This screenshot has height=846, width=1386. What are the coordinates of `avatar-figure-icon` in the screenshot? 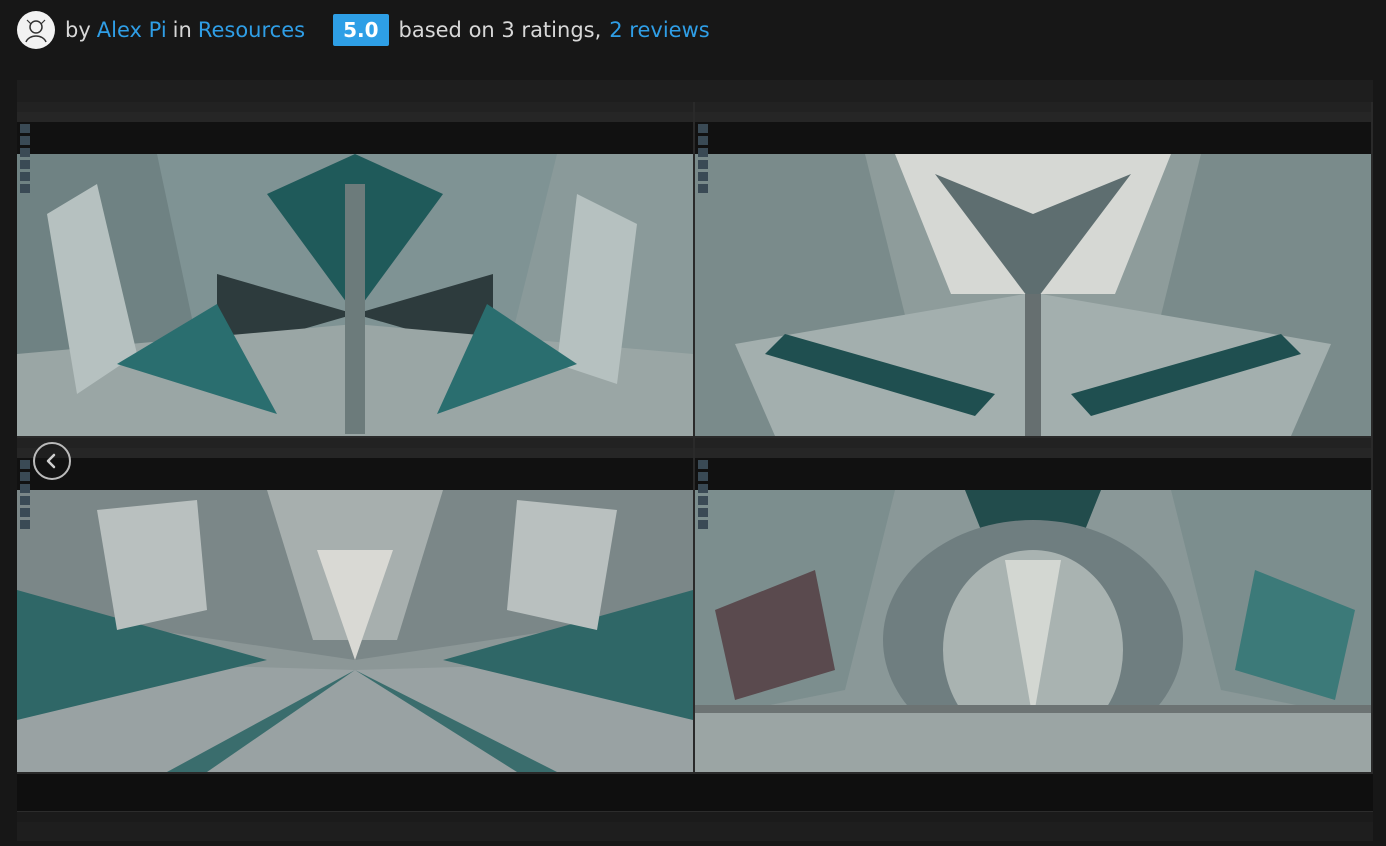 It's located at (36, 31).